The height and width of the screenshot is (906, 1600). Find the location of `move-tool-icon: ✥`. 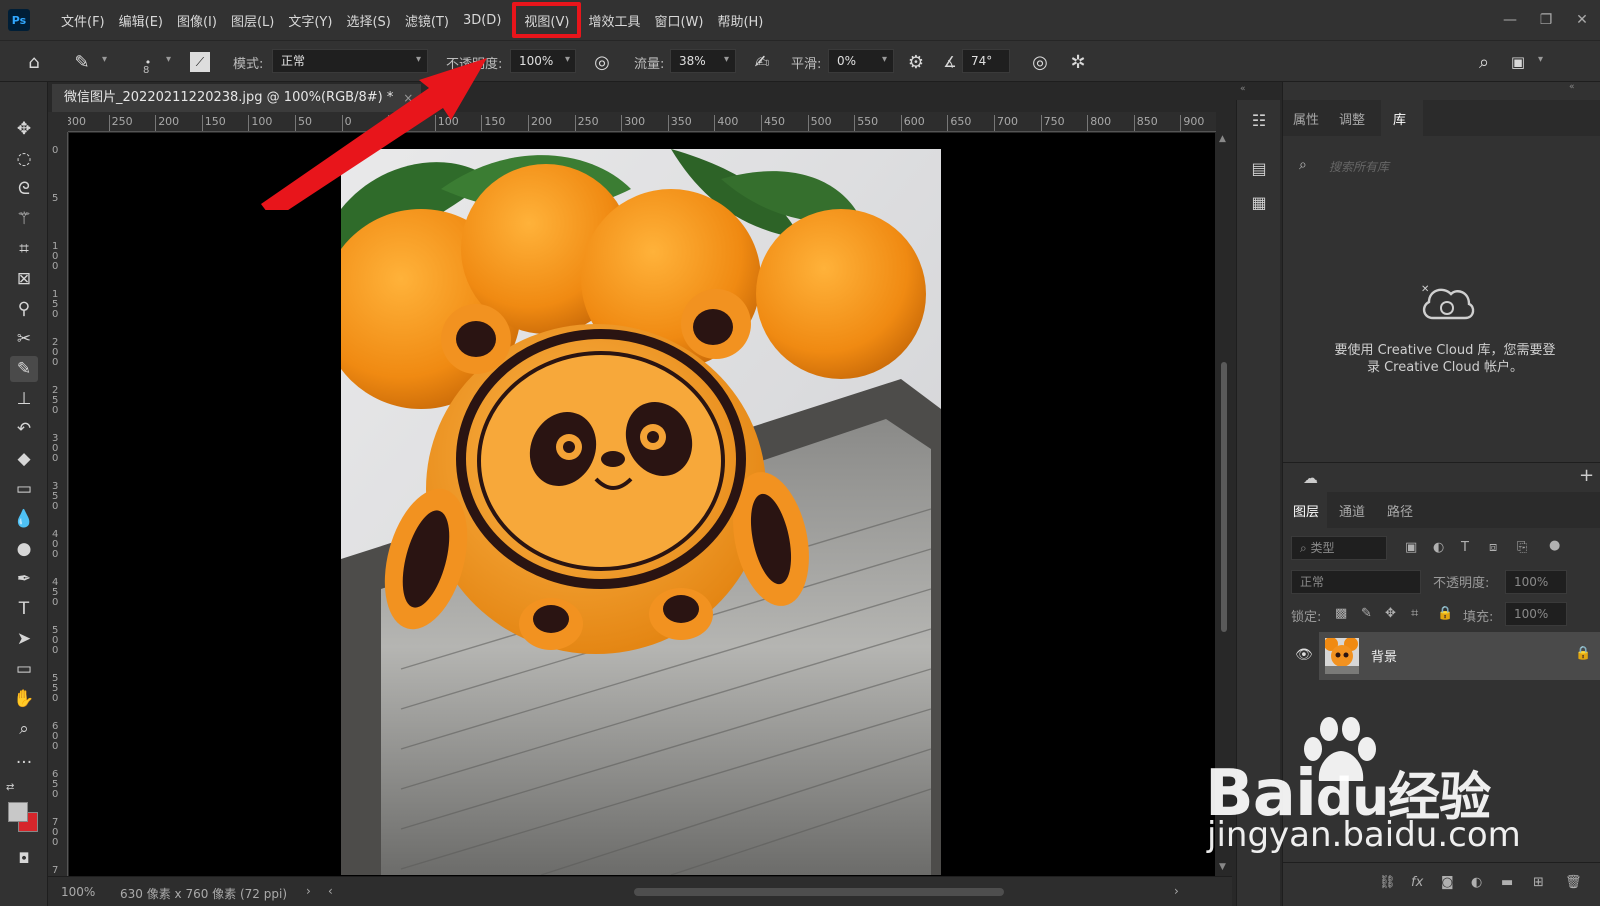

move-tool-icon: ✥ is located at coordinates (24, 129).